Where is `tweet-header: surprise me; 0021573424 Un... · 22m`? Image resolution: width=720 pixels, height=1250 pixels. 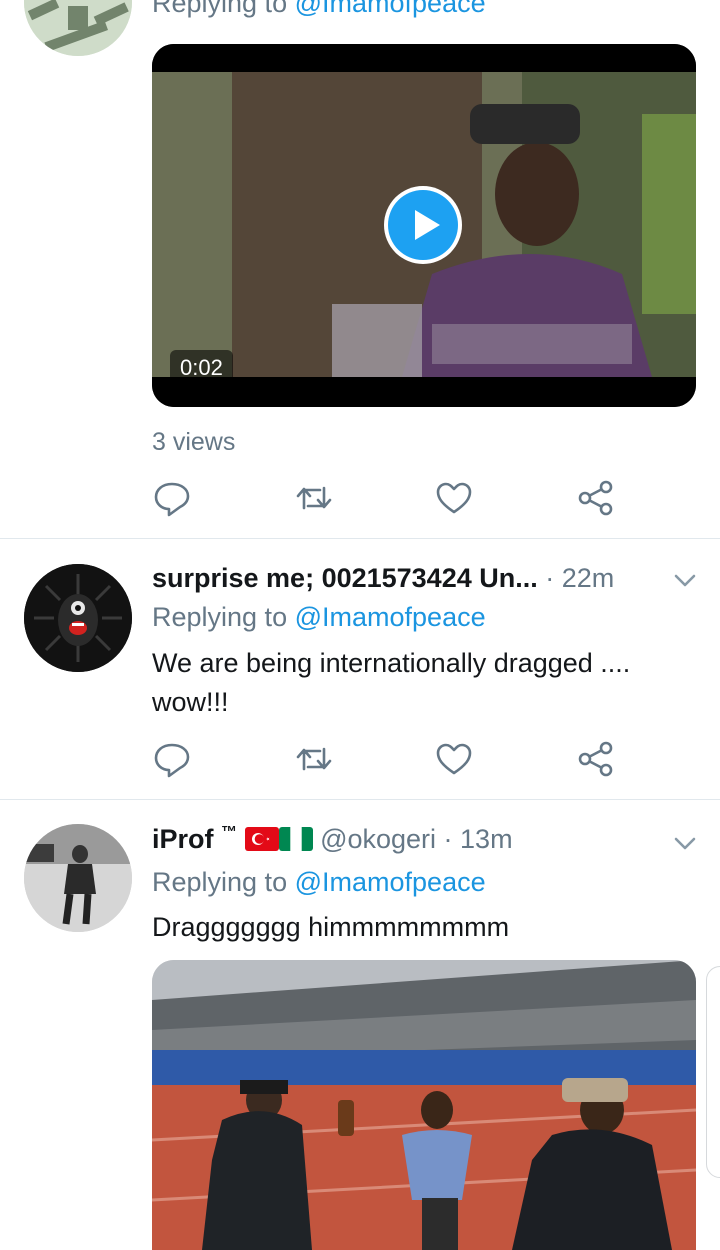 tweet-header: surprise me; 0021573424 Un... · 22m is located at coordinates (426, 578).